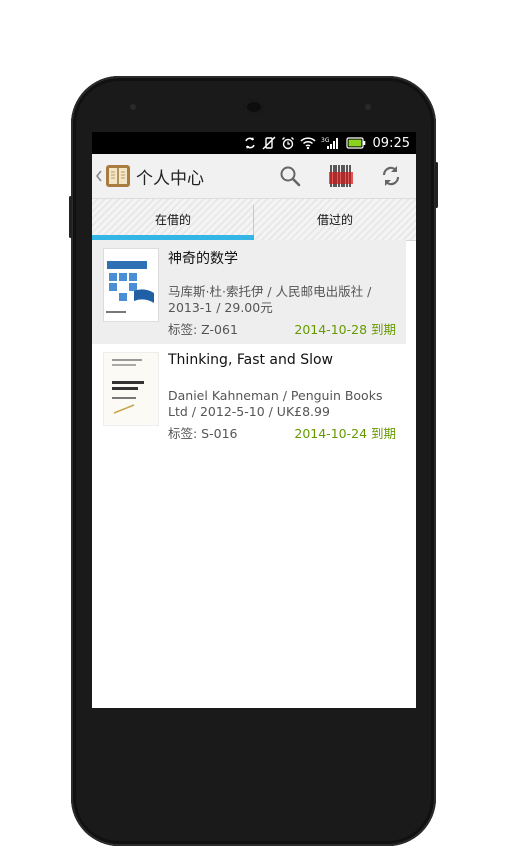 The height and width of the screenshot is (858, 507). I want to click on search-button, so click(290, 176).